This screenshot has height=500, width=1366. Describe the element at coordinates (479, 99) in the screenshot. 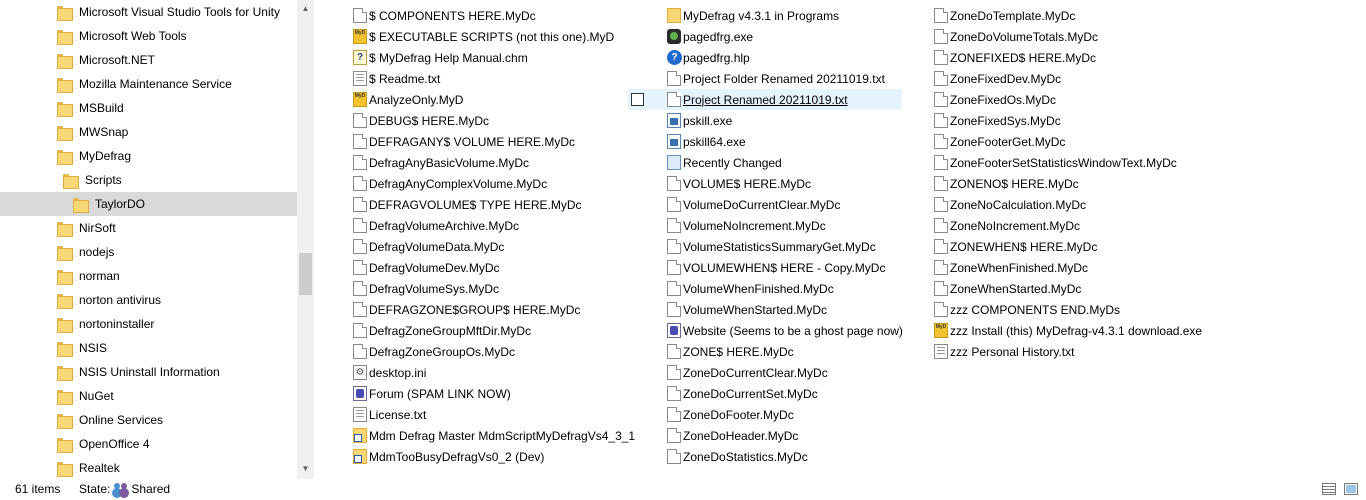

I see `file-item: MyD AnalyzeOnly.MyD` at that location.